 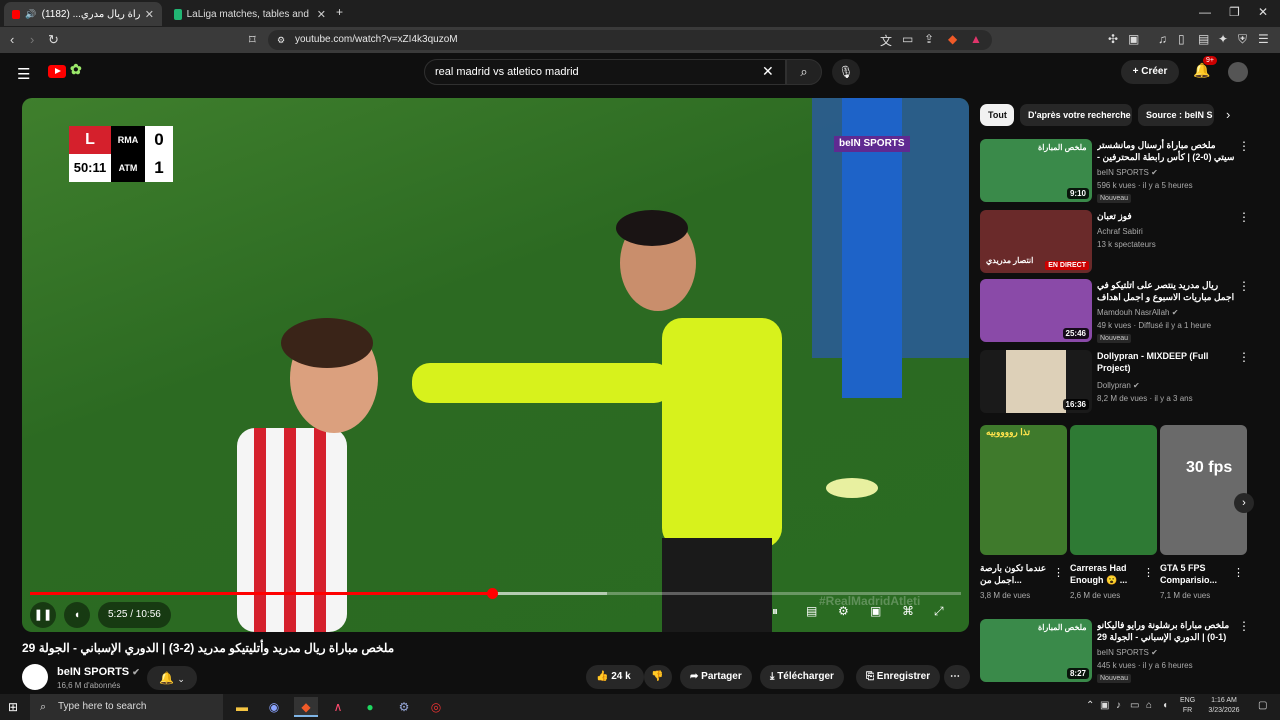 What do you see at coordinates (875, 611) in the screenshot?
I see `miniplayer-icon: ▣` at bounding box center [875, 611].